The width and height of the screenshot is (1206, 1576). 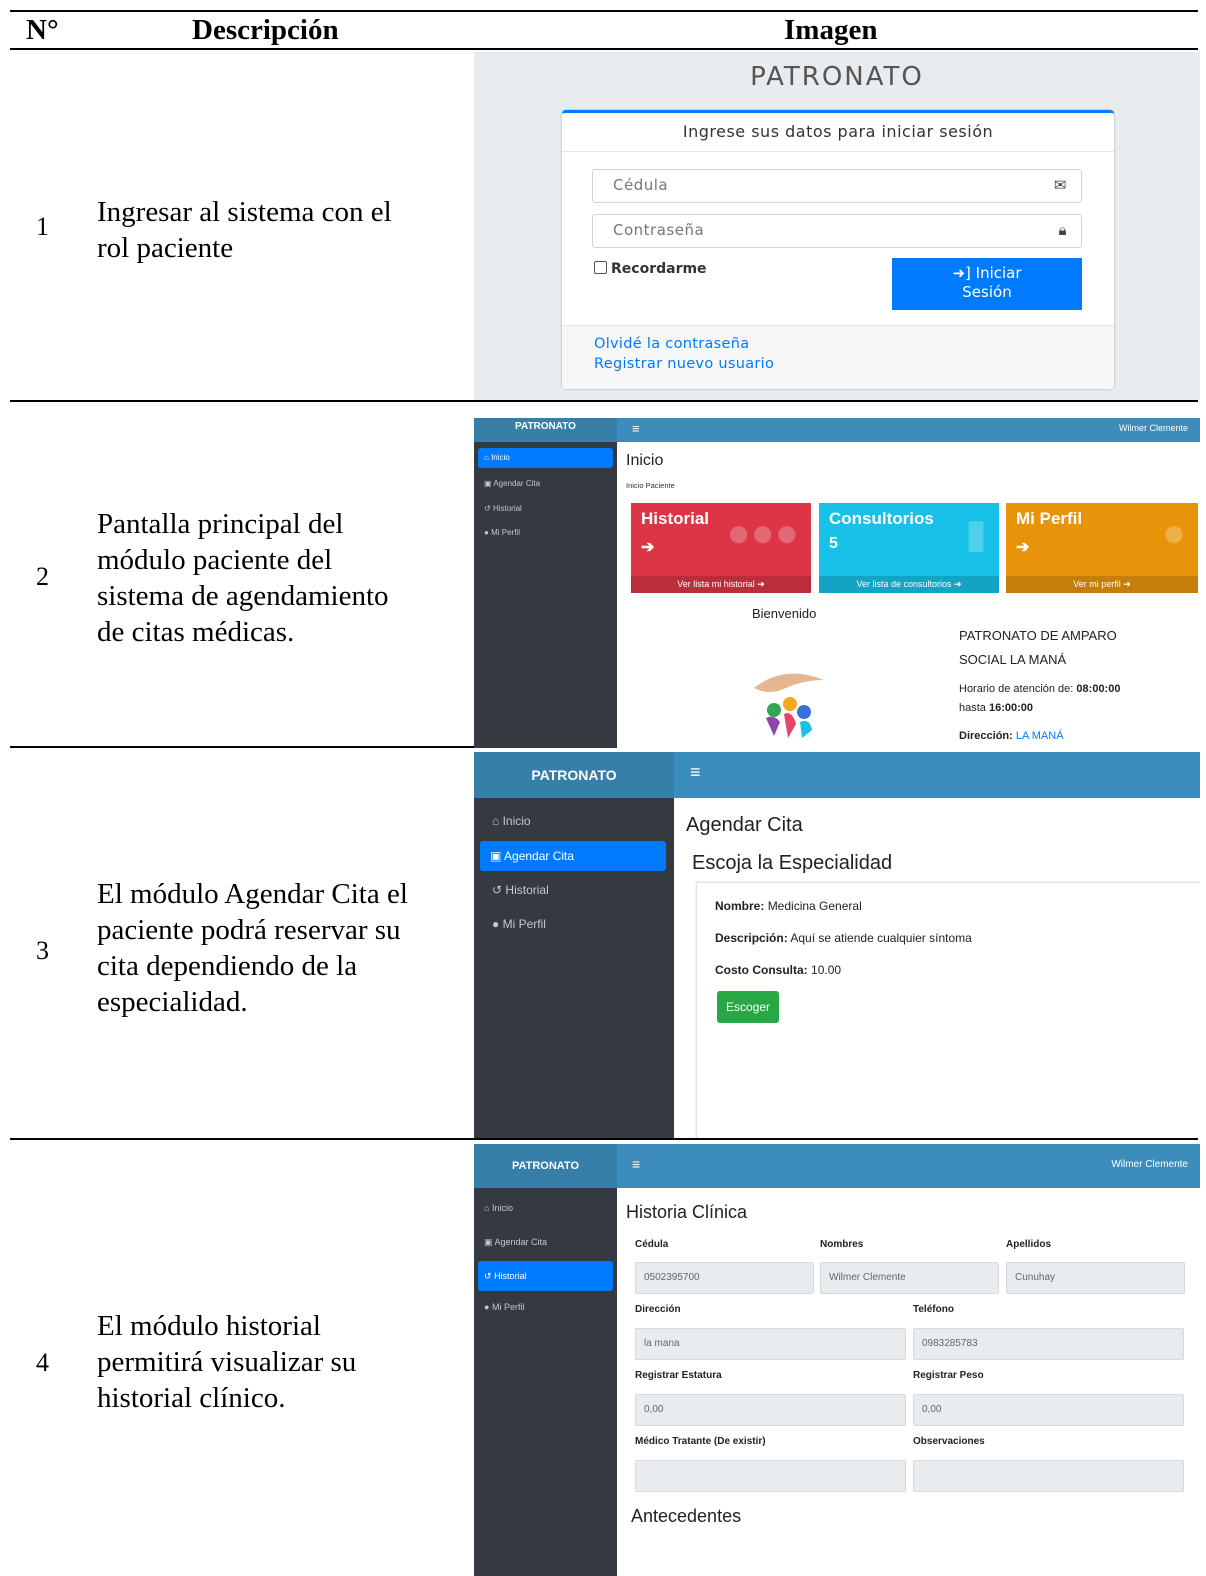 I want to click on desc-line: módulo paciente del, so click(x=215, y=560).